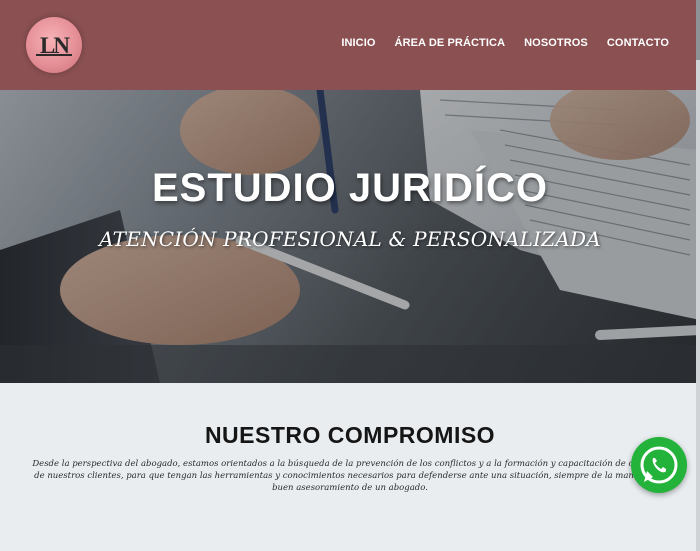 This screenshot has height=551, width=700. Describe the element at coordinates (556, 43) in the screenshot. I see `nav-item-nosotros: NOSOTROS` at that location.